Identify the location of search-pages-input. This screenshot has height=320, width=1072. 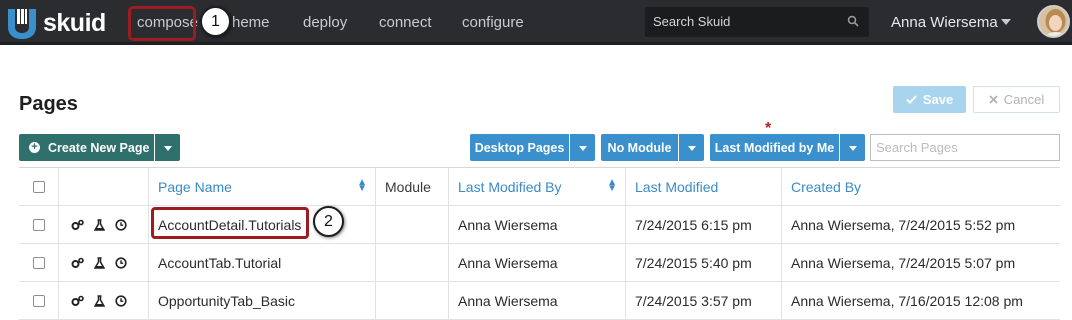
(965, 147).